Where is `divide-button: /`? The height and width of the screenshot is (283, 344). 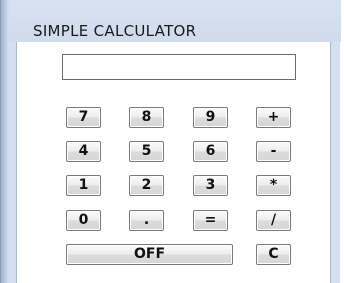
divide-button: / is located at coordinates (273, 220).